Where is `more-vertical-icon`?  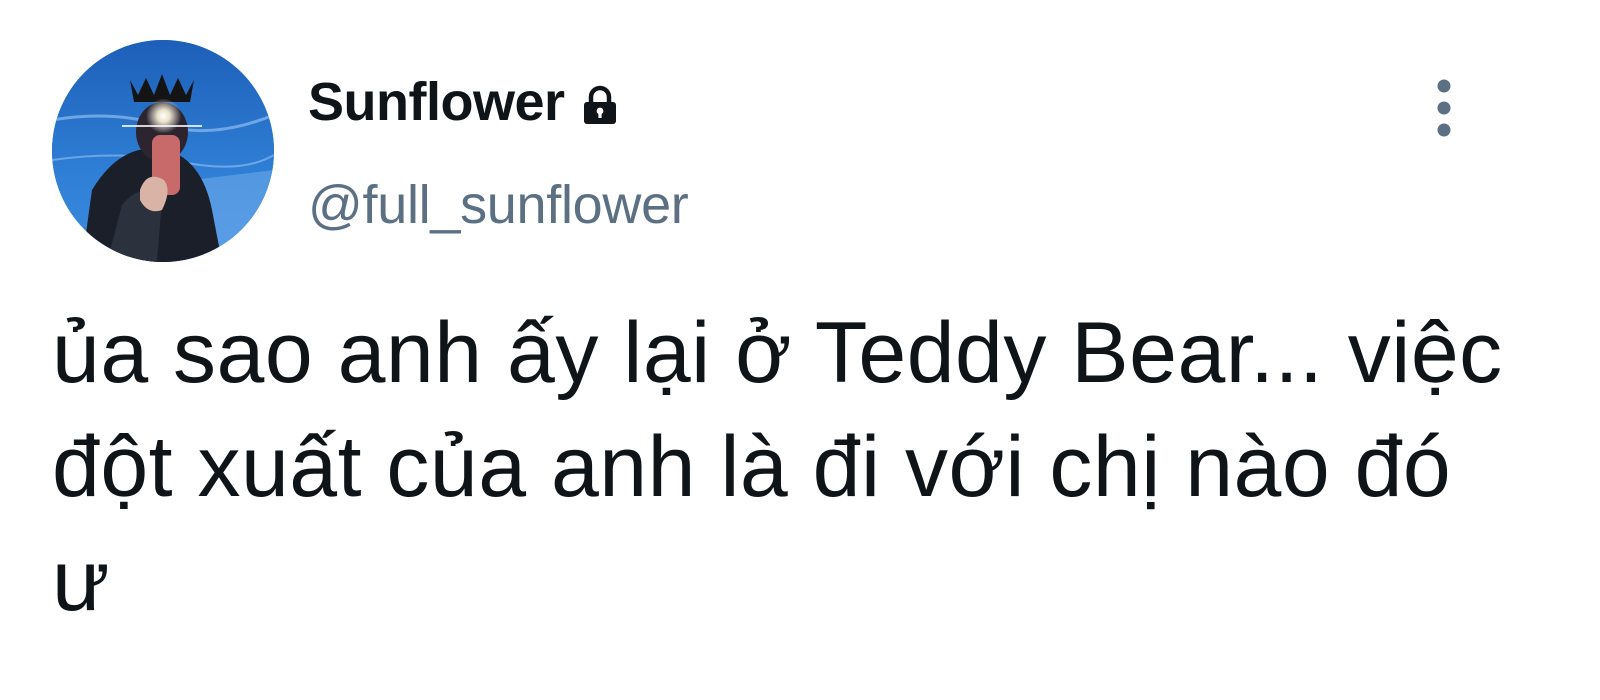
more-vertical-icon is located at coordinates (1444, 108).